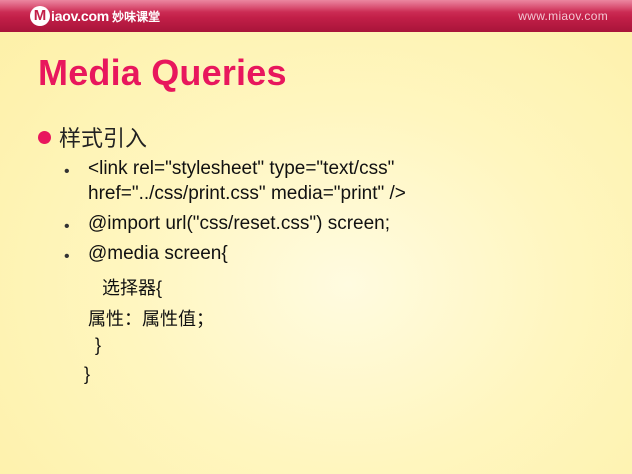 The image size is (632, 474). What do you see at coordinates (162, 72) in the screenshot?
I see `slide-title: Media Queries` at bounding box center [162, 72].